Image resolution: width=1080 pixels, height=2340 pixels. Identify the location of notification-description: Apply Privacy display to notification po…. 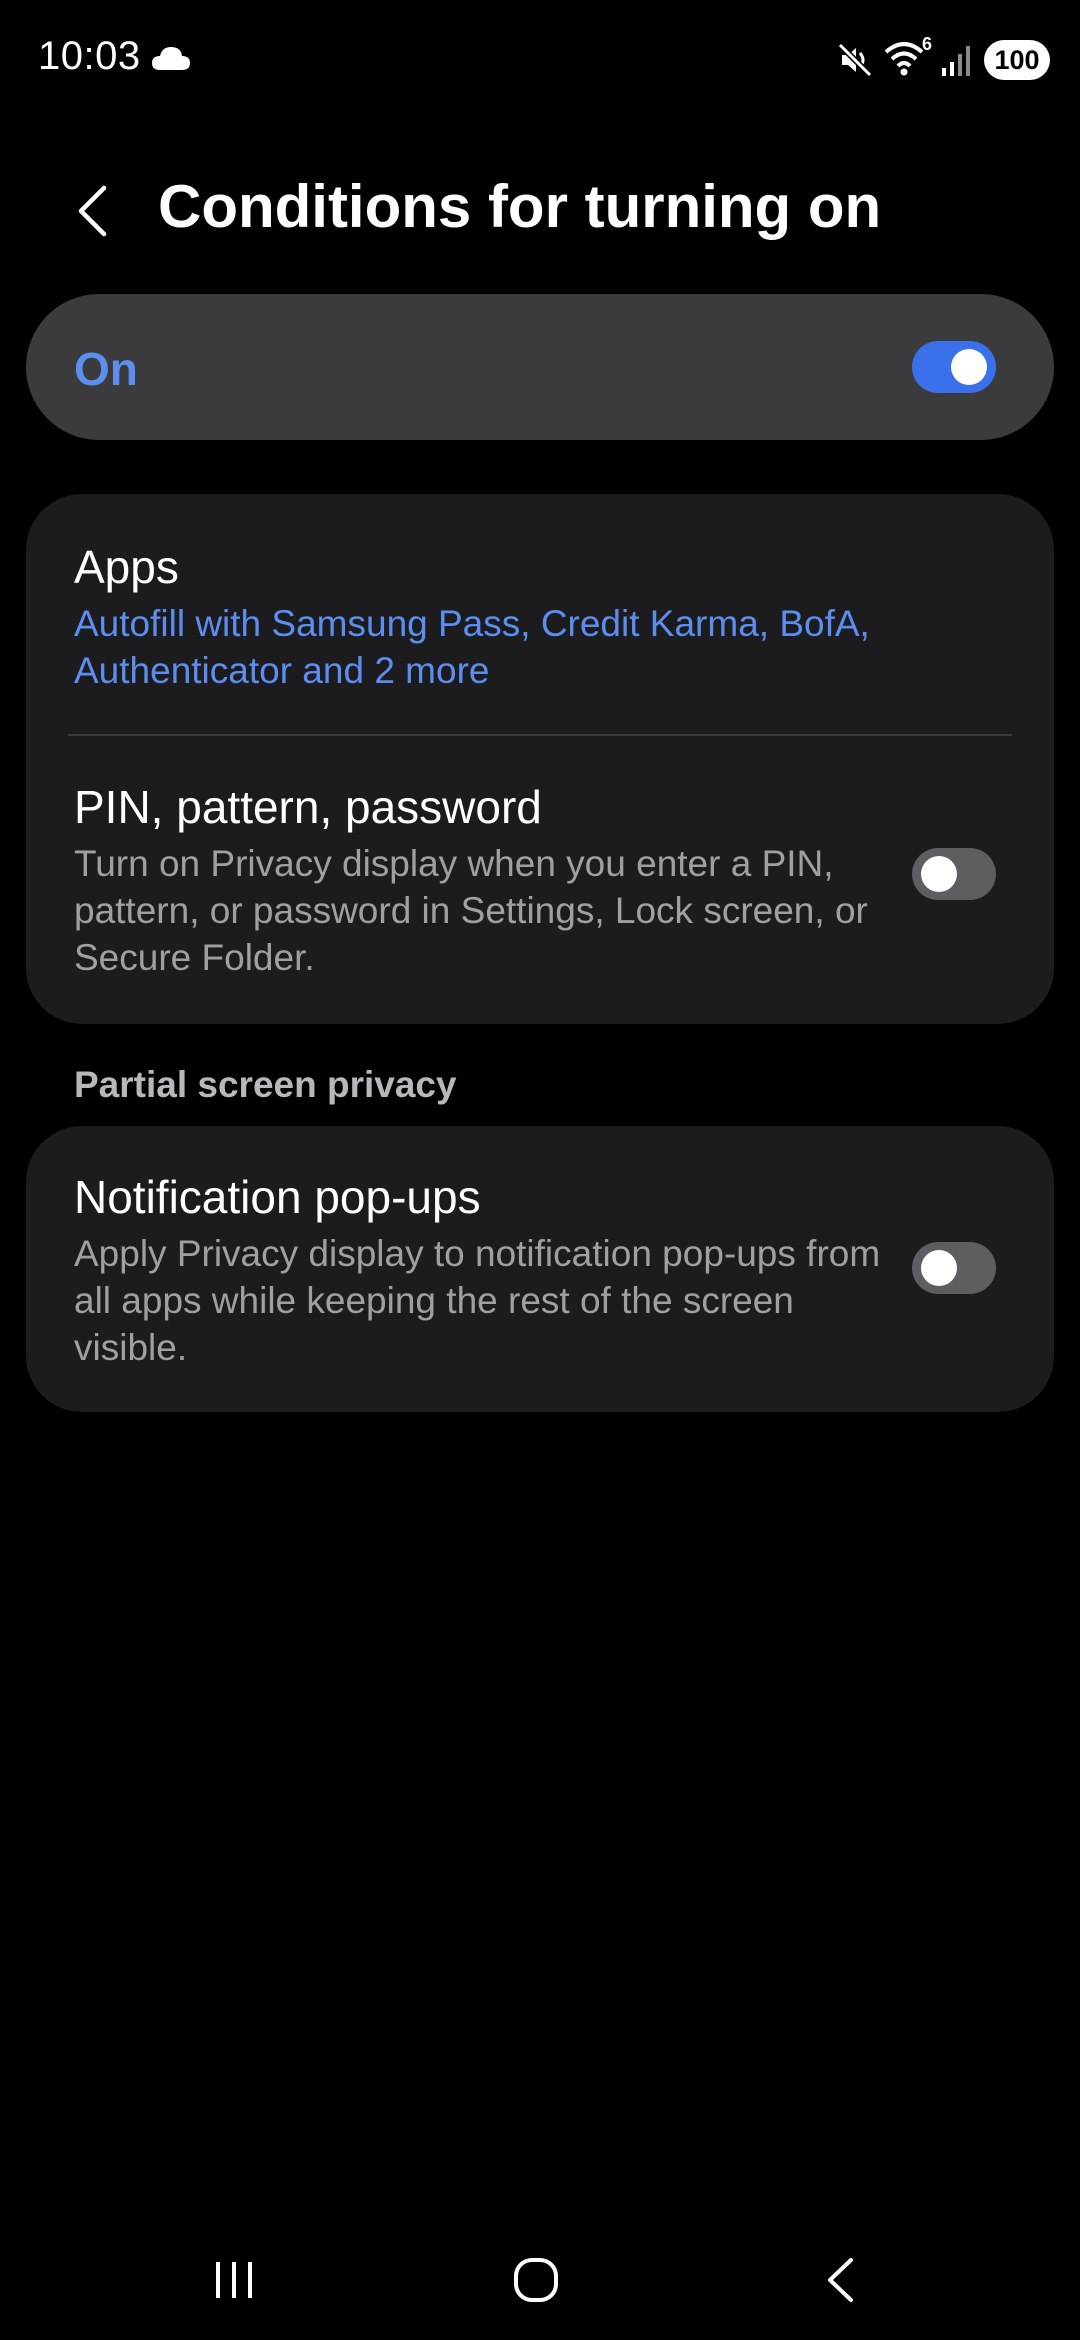
(477, 1300).